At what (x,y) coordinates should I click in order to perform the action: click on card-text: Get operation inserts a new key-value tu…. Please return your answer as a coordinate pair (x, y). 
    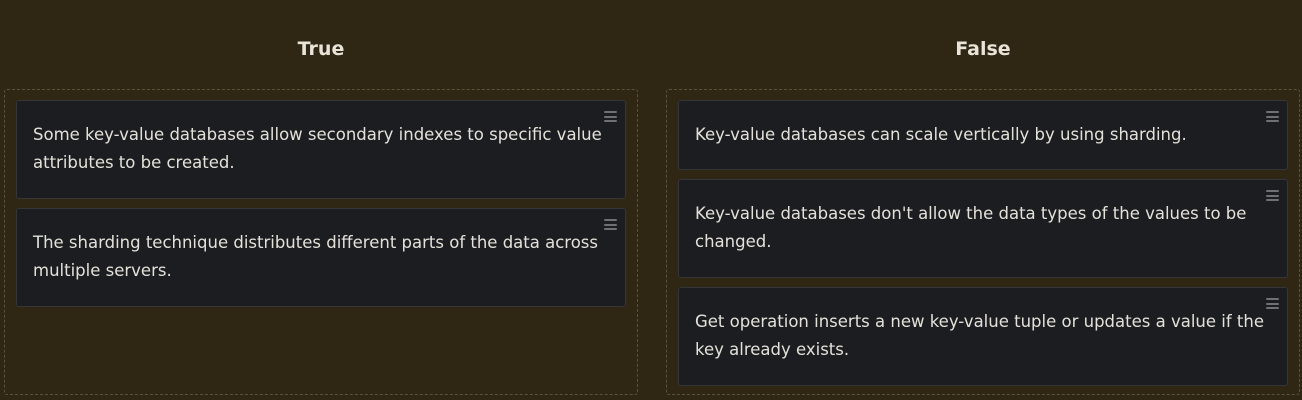
    Looking at the image, I should click on (979, 335).